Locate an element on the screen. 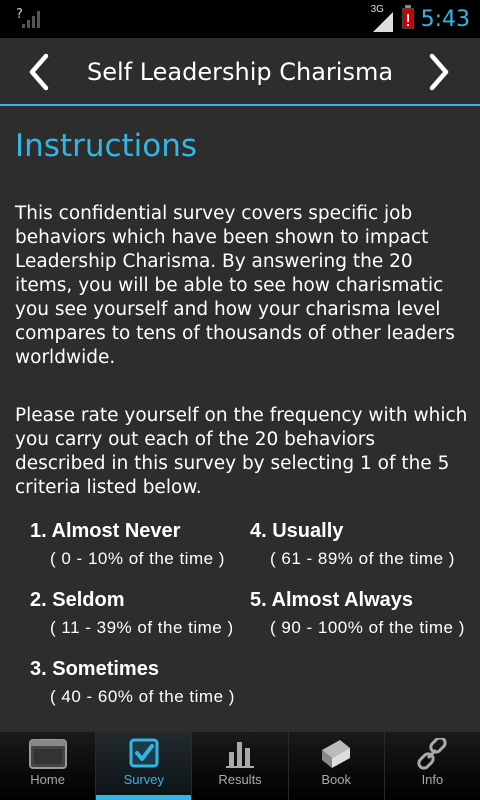 The height and width of the screenshot is (800, 480). chevron-right-icon is located at coordinates (439, 72).